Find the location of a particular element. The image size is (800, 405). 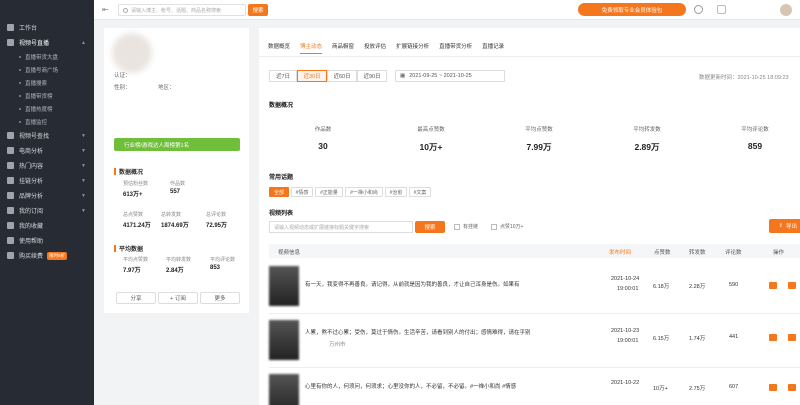

topic-chip: #正能量 is located at coordinates (329, 192).